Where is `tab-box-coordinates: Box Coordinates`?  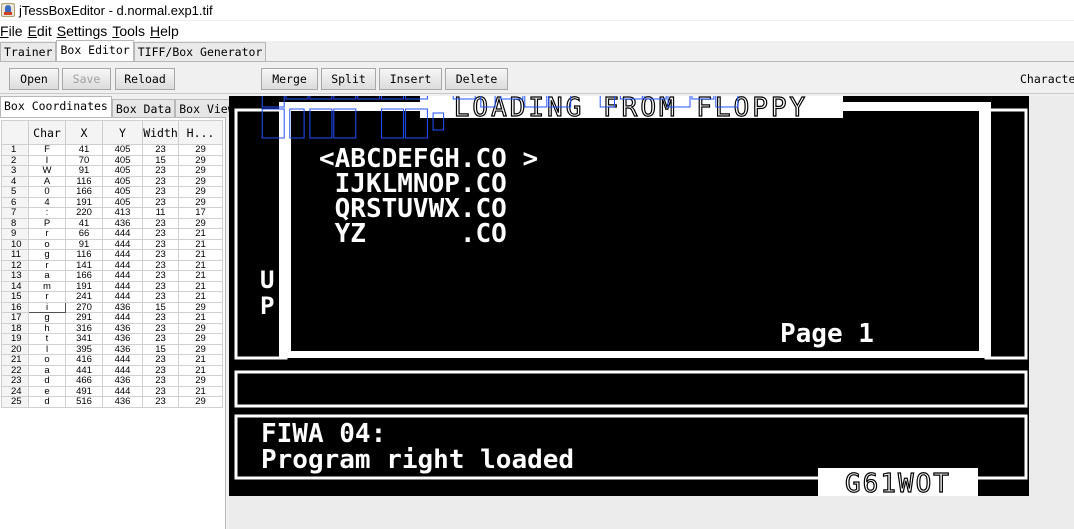
tab-box-coordinates: Box Coordinates is located at coordinates (56, 106).